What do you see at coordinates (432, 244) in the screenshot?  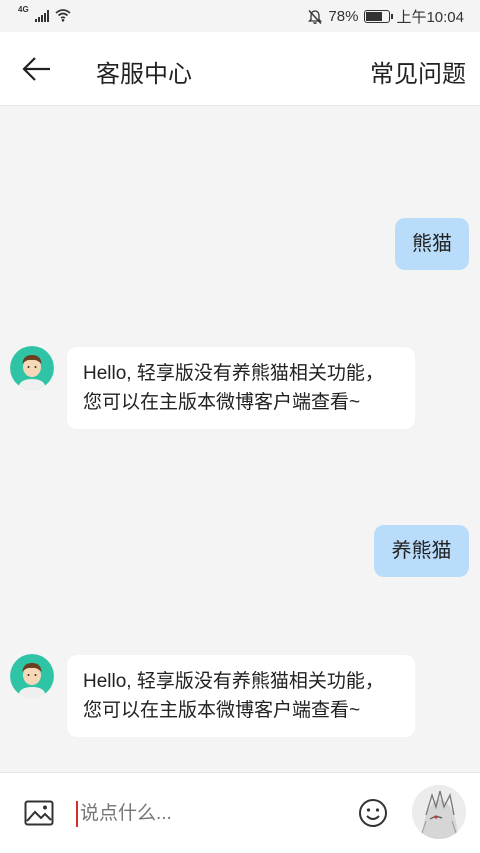 I see `user-message-bubble: 熊猫` at bounding box center [432, 244].